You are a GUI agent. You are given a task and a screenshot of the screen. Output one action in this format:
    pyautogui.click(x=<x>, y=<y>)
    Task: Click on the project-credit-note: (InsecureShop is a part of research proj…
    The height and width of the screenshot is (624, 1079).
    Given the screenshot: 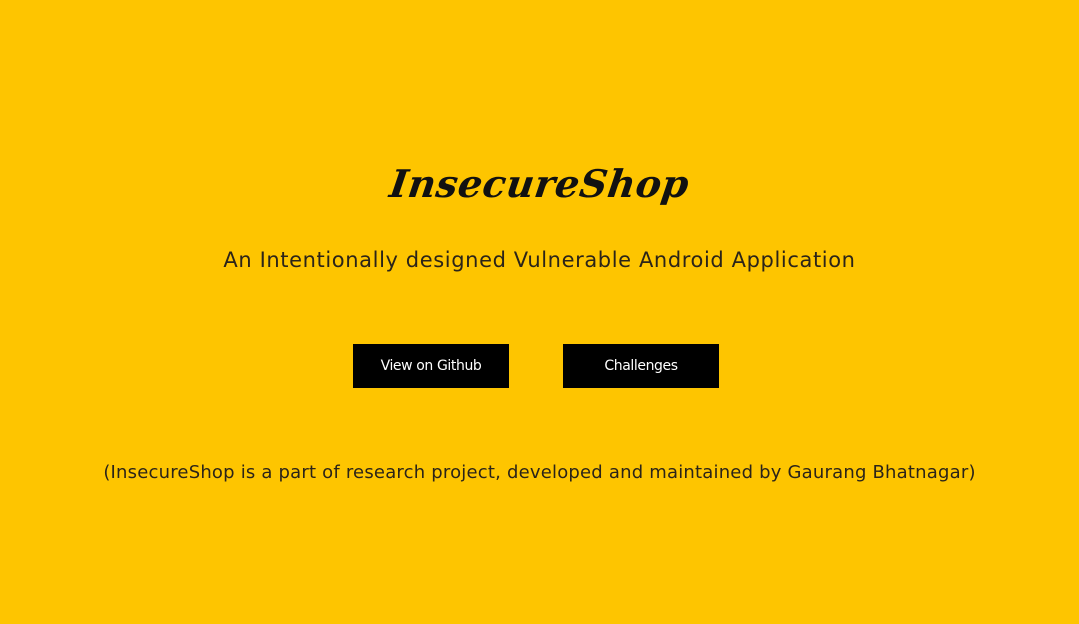 What is the action you would take?
    pyautogui.click(x=539, y=472)
    